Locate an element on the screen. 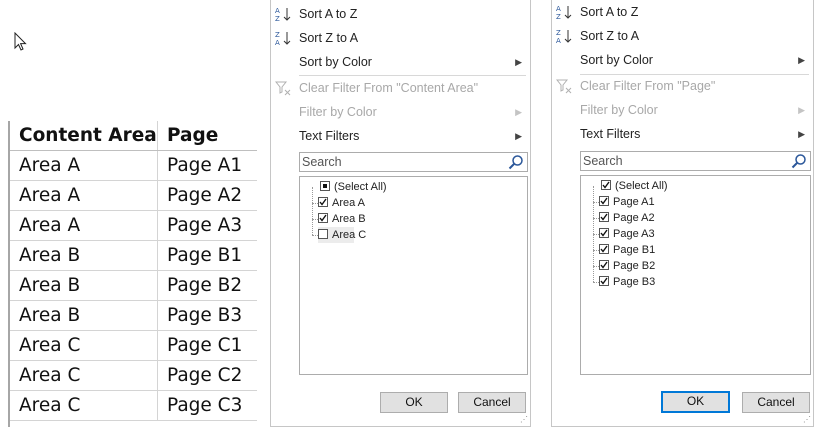 The width and height of the screenshot is (815, 431). table-row: Area B Page B3 is located at coordinates (133, 315).